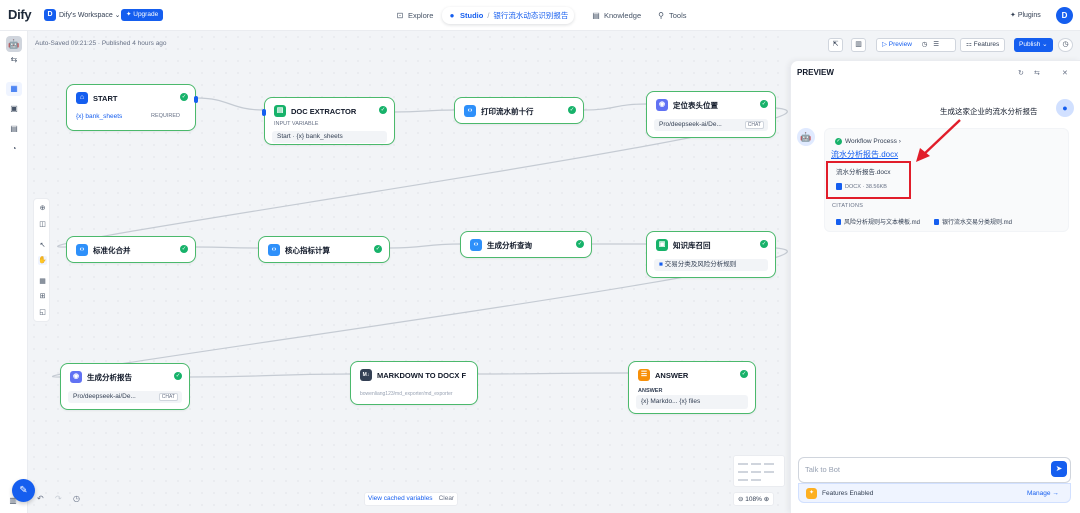 The image size is (1080, 513). What do you see at coordinates (329, 137) in the screenshot?
I see `node-doc-var: Start · {x} bank_sheets` at bounding box center [329, 137].